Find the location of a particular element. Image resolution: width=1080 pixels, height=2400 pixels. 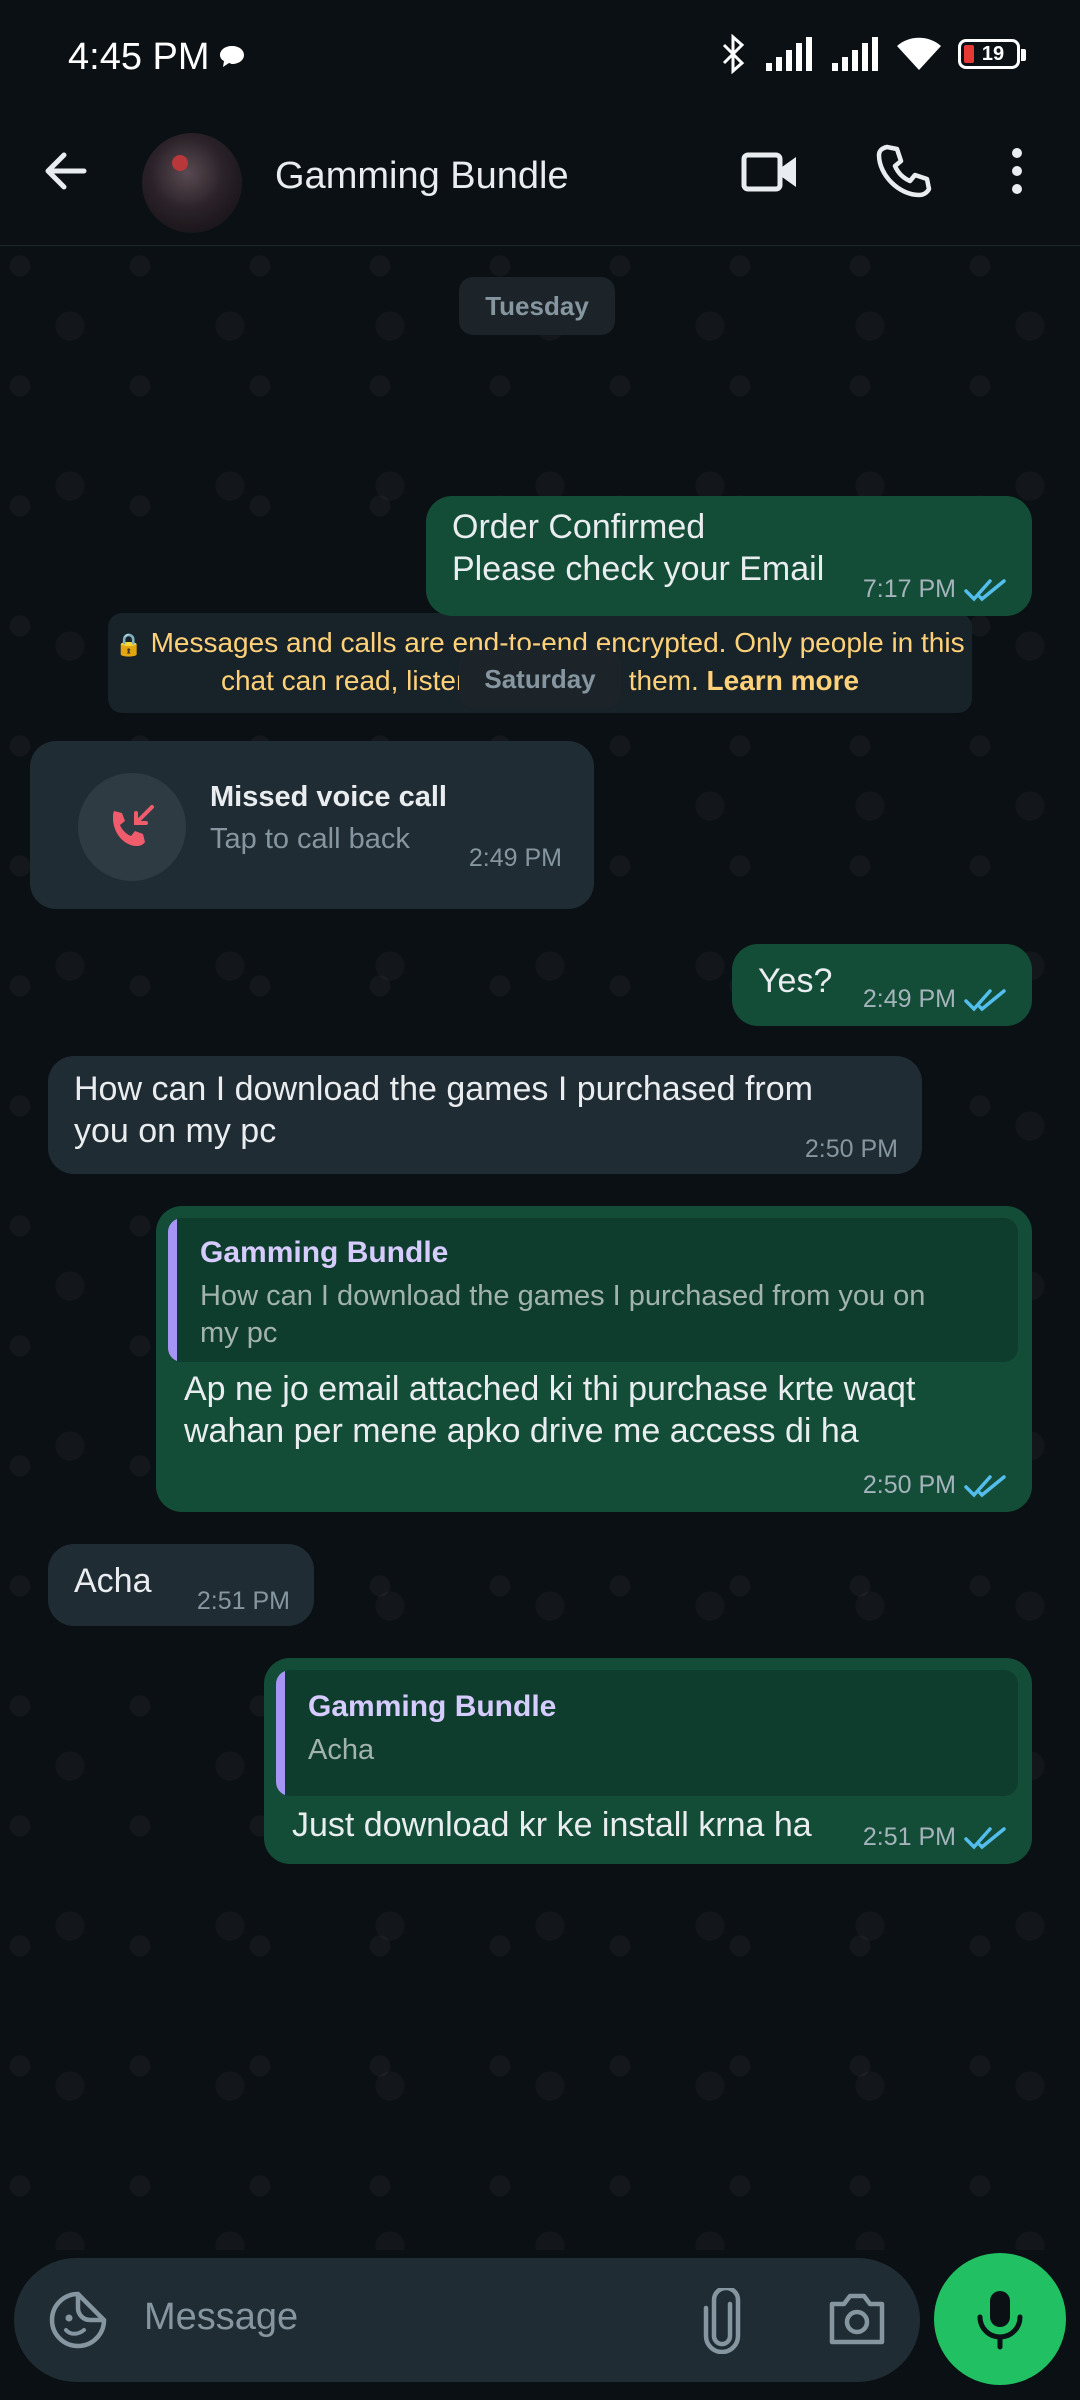

video-call-icon is located at coordinates (771, 172).